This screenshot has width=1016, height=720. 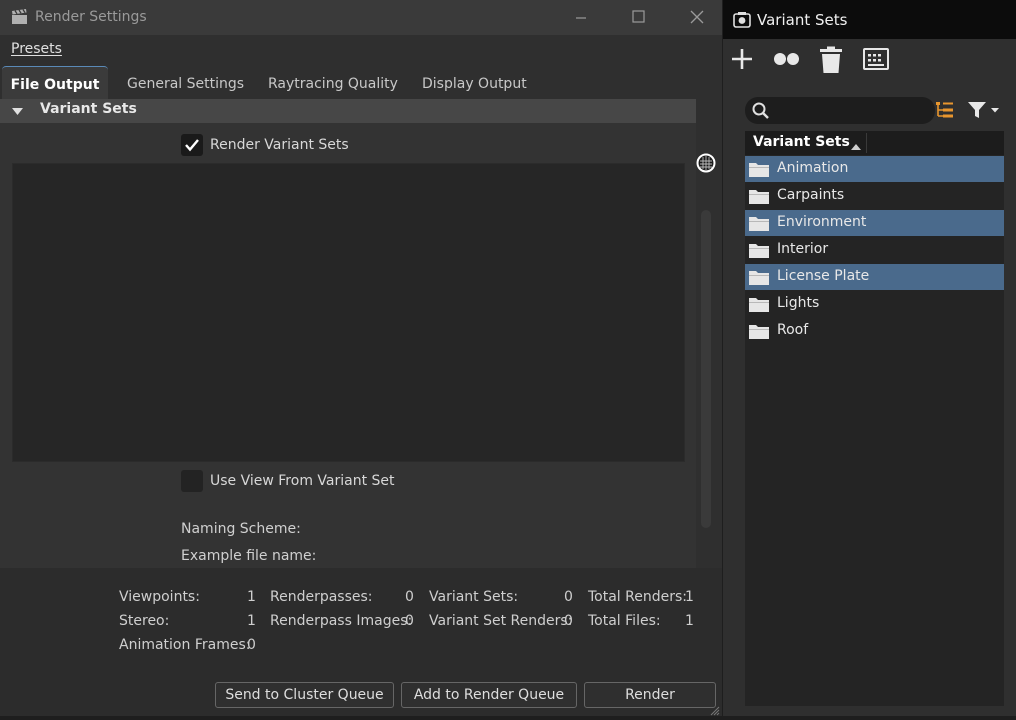 What do you see at coordinates (241, 529) in the screenshot?
I see `naming-scheme-label: Naming Scheme:` at bounding box center [241, 529].